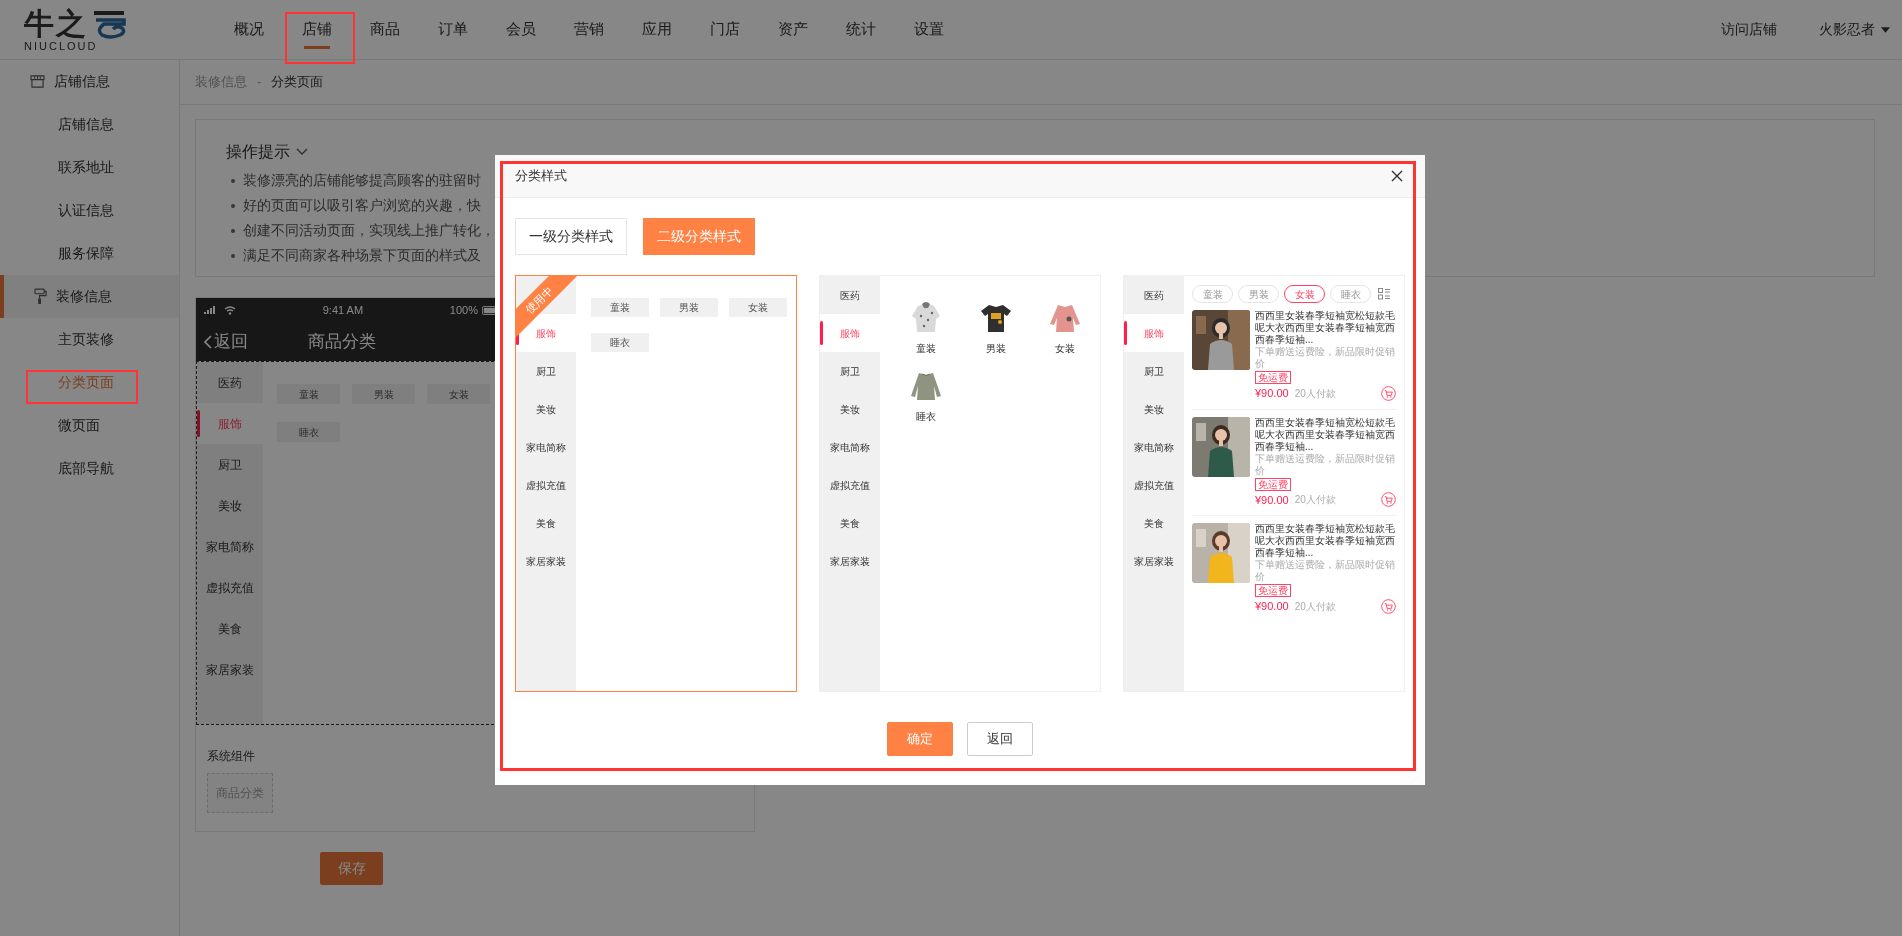 The width and height of the screenshot is (1902, 936). Describe the element at coordinates (1384, 294) in the screenshot. I see `grid-list-icon` at that location.